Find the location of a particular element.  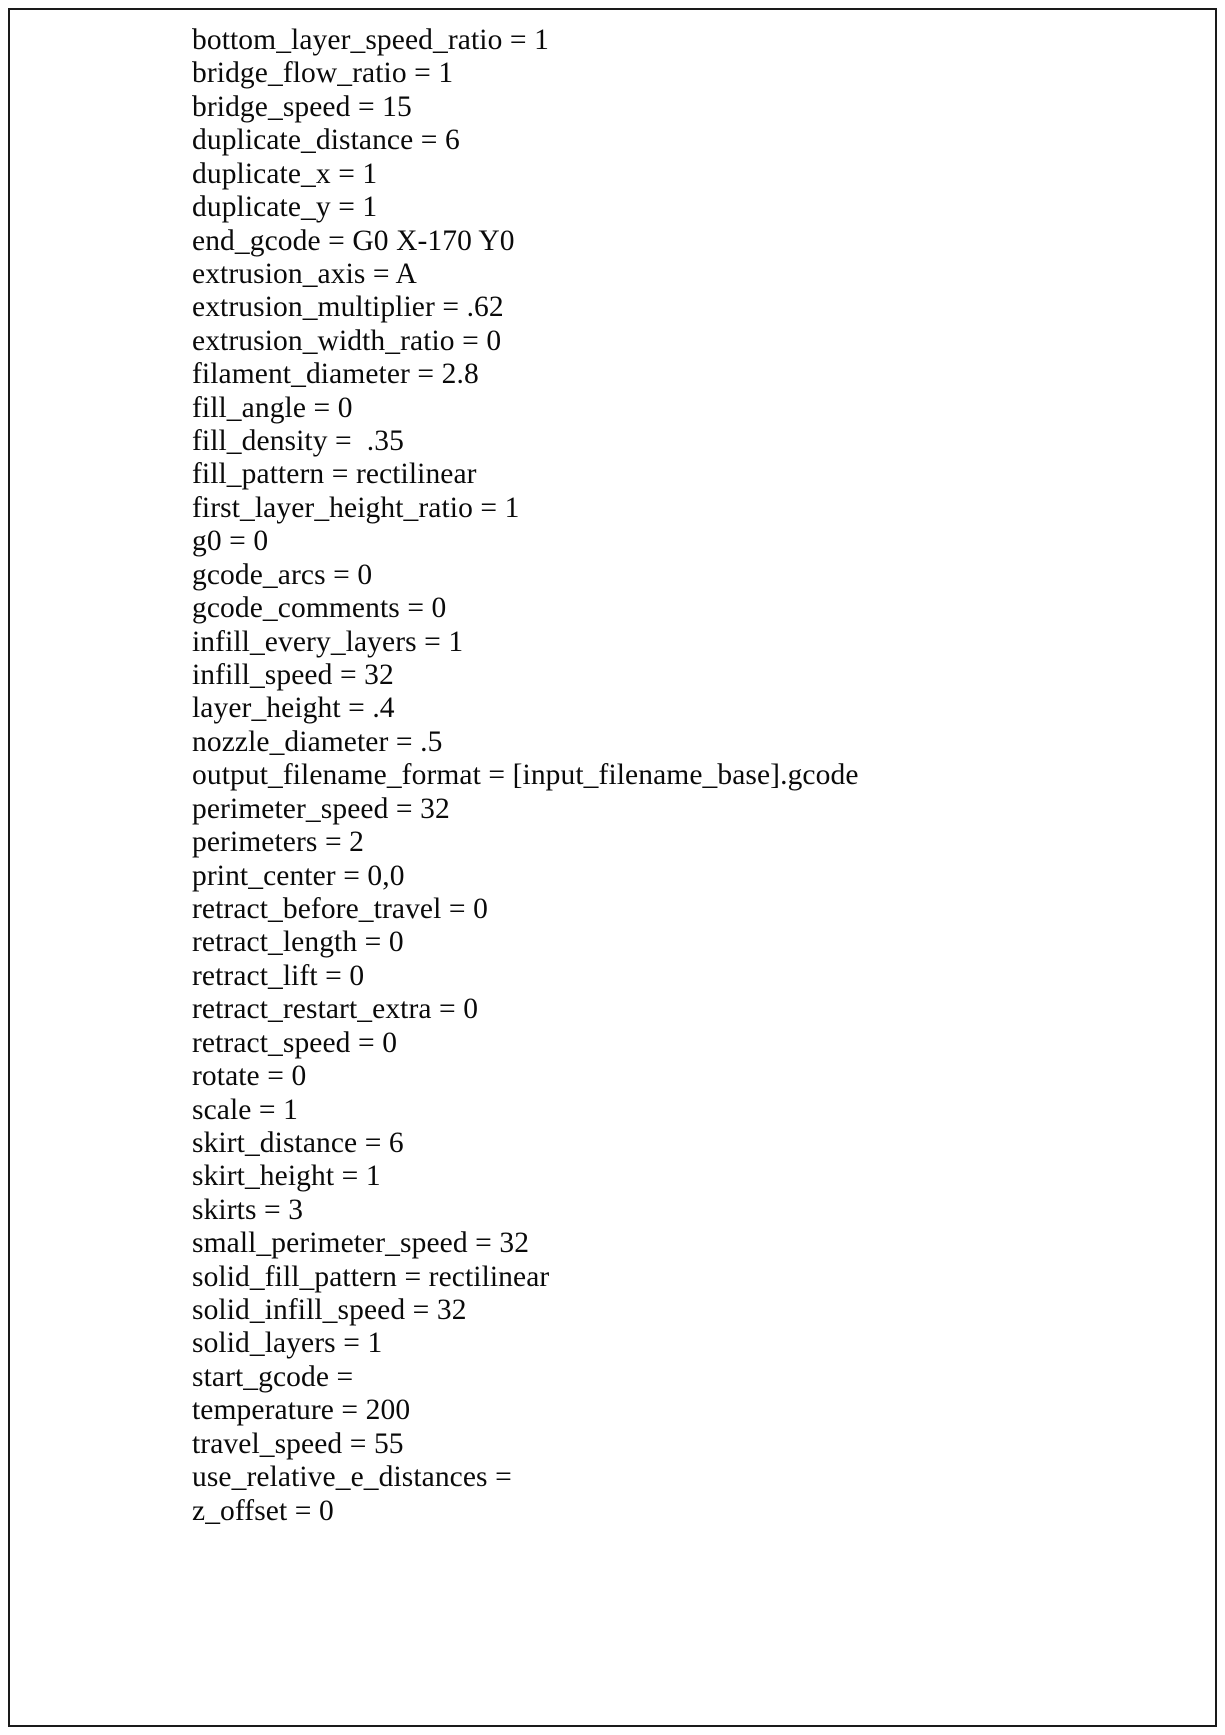

config-line: g0 = 0 is located at coordinates (230, 541).